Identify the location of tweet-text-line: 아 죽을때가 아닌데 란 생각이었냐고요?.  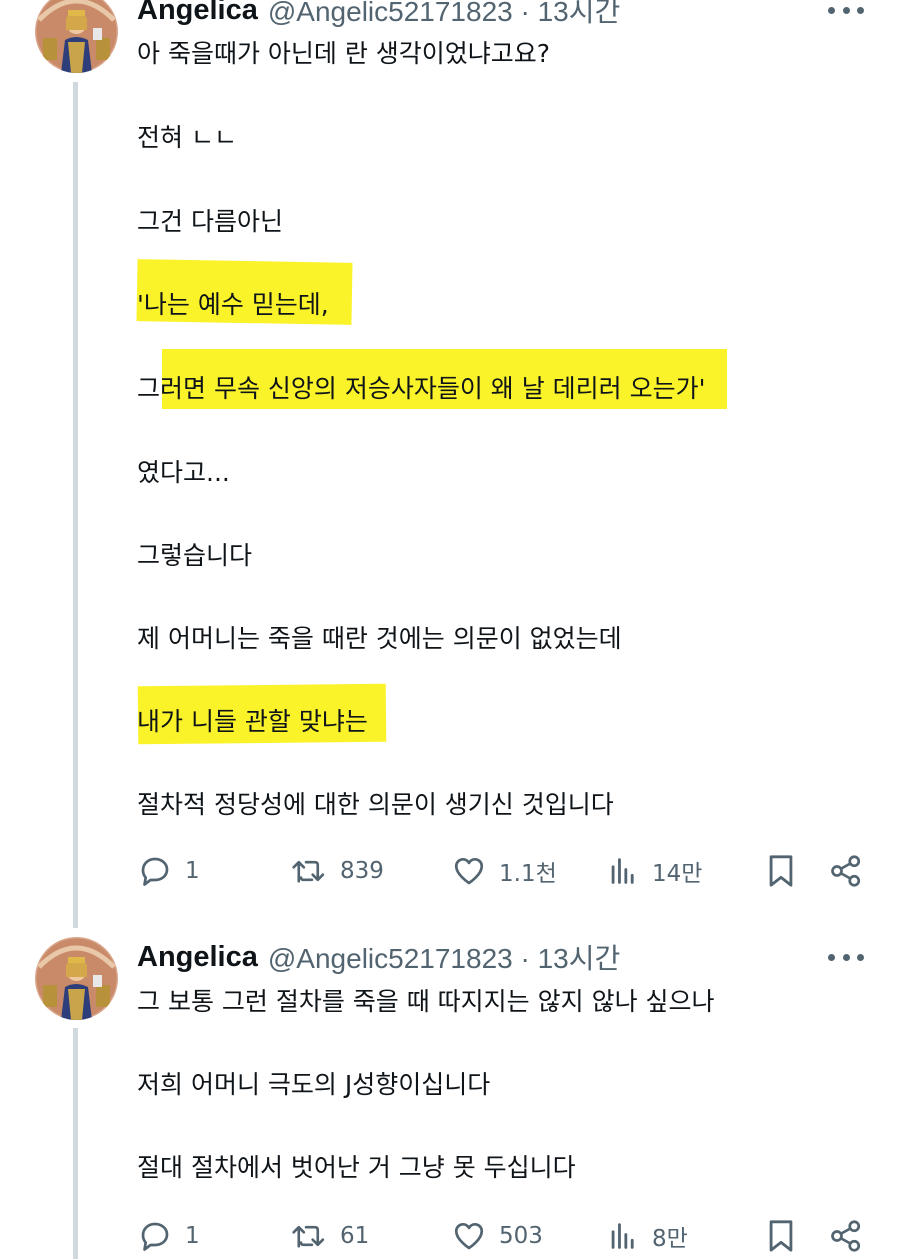
(344, 53).